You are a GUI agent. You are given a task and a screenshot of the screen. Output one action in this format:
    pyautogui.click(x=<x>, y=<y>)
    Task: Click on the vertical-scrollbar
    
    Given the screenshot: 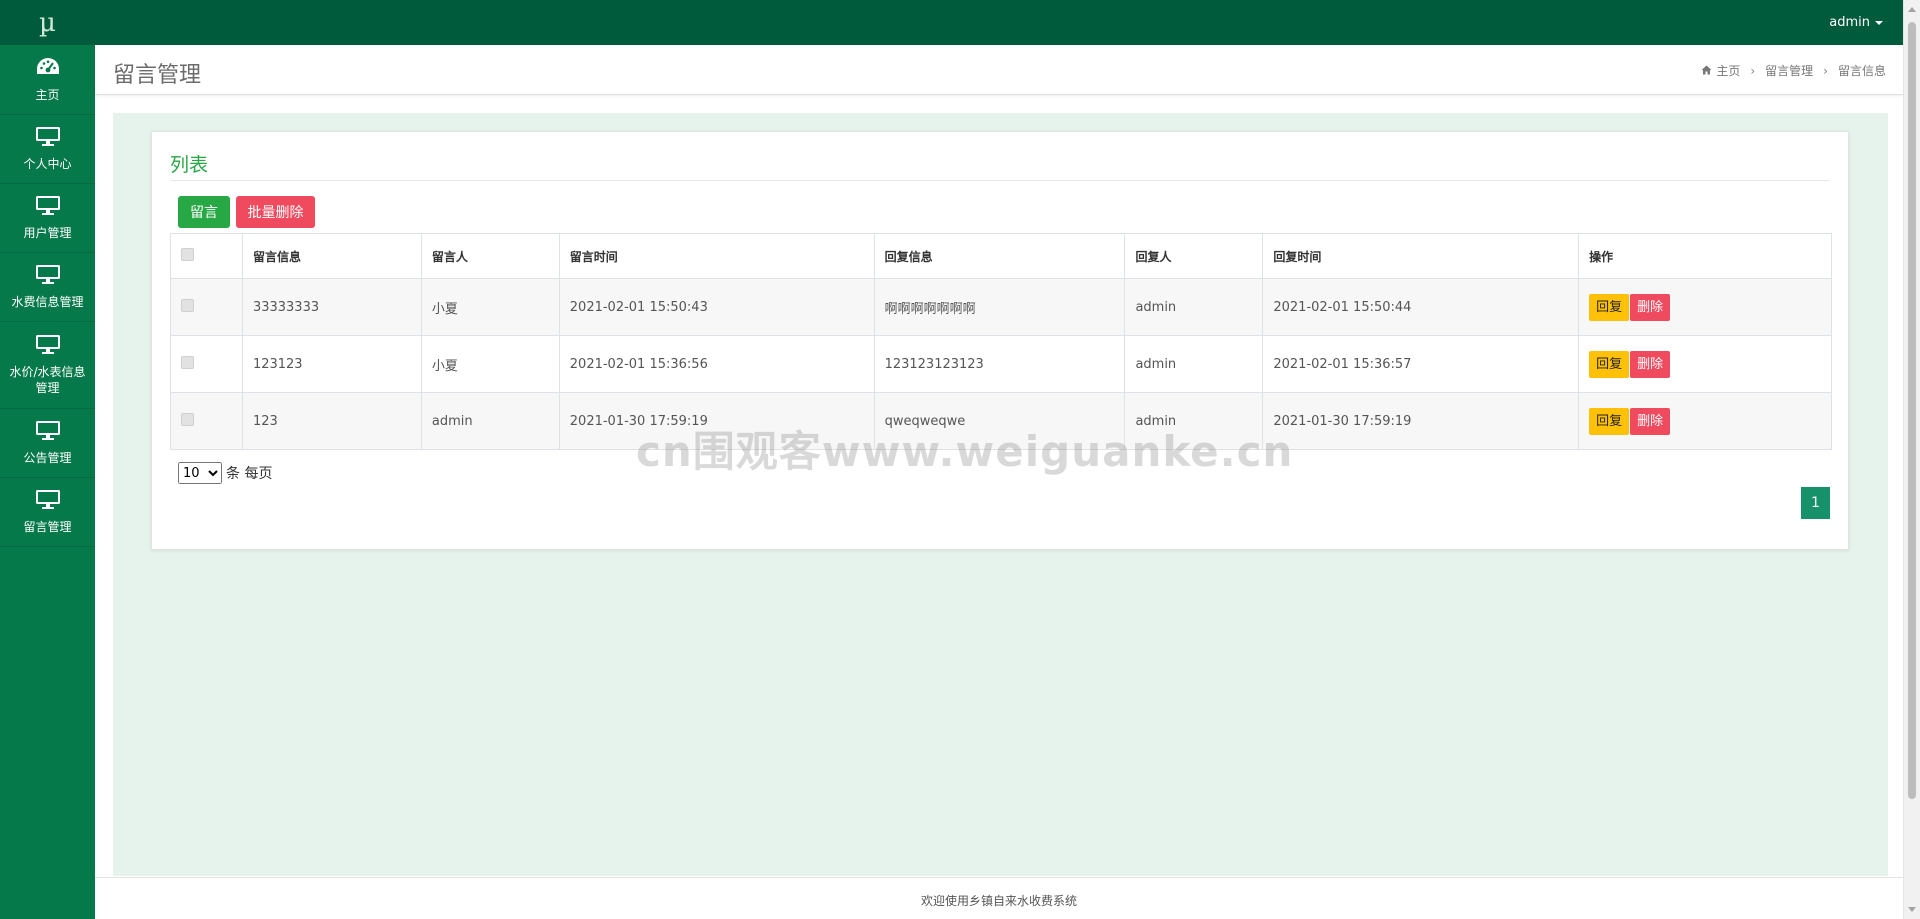 What is the action you would take?
    pyautogui.click(x=1911, y=459)
    